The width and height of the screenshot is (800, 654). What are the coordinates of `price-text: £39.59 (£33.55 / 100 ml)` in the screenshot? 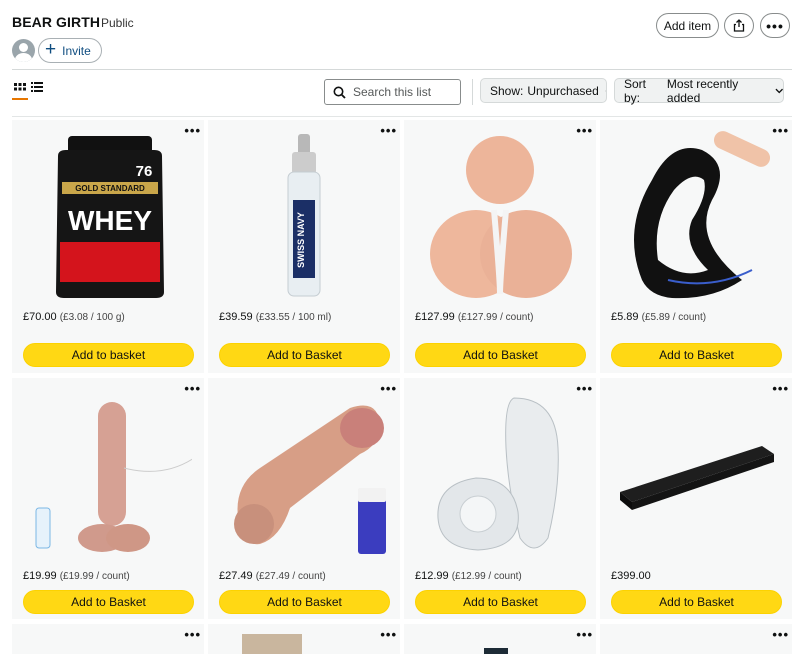 It's located at (275, 317).